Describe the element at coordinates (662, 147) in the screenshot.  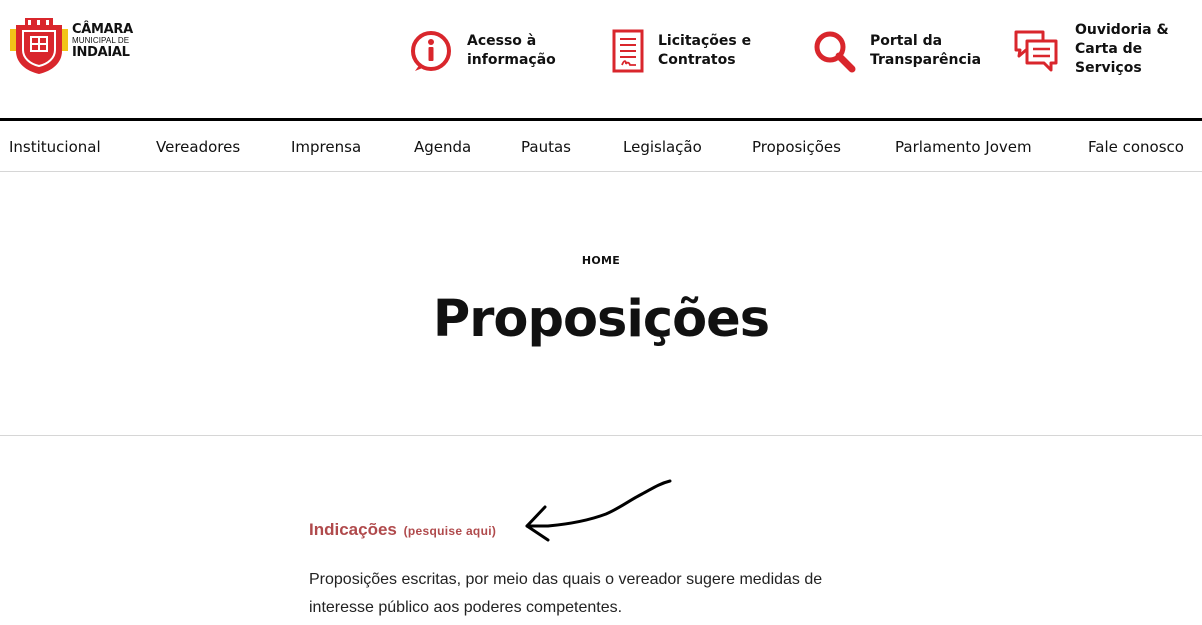
I see `nav-item-legislacao: Legislação` at that location.